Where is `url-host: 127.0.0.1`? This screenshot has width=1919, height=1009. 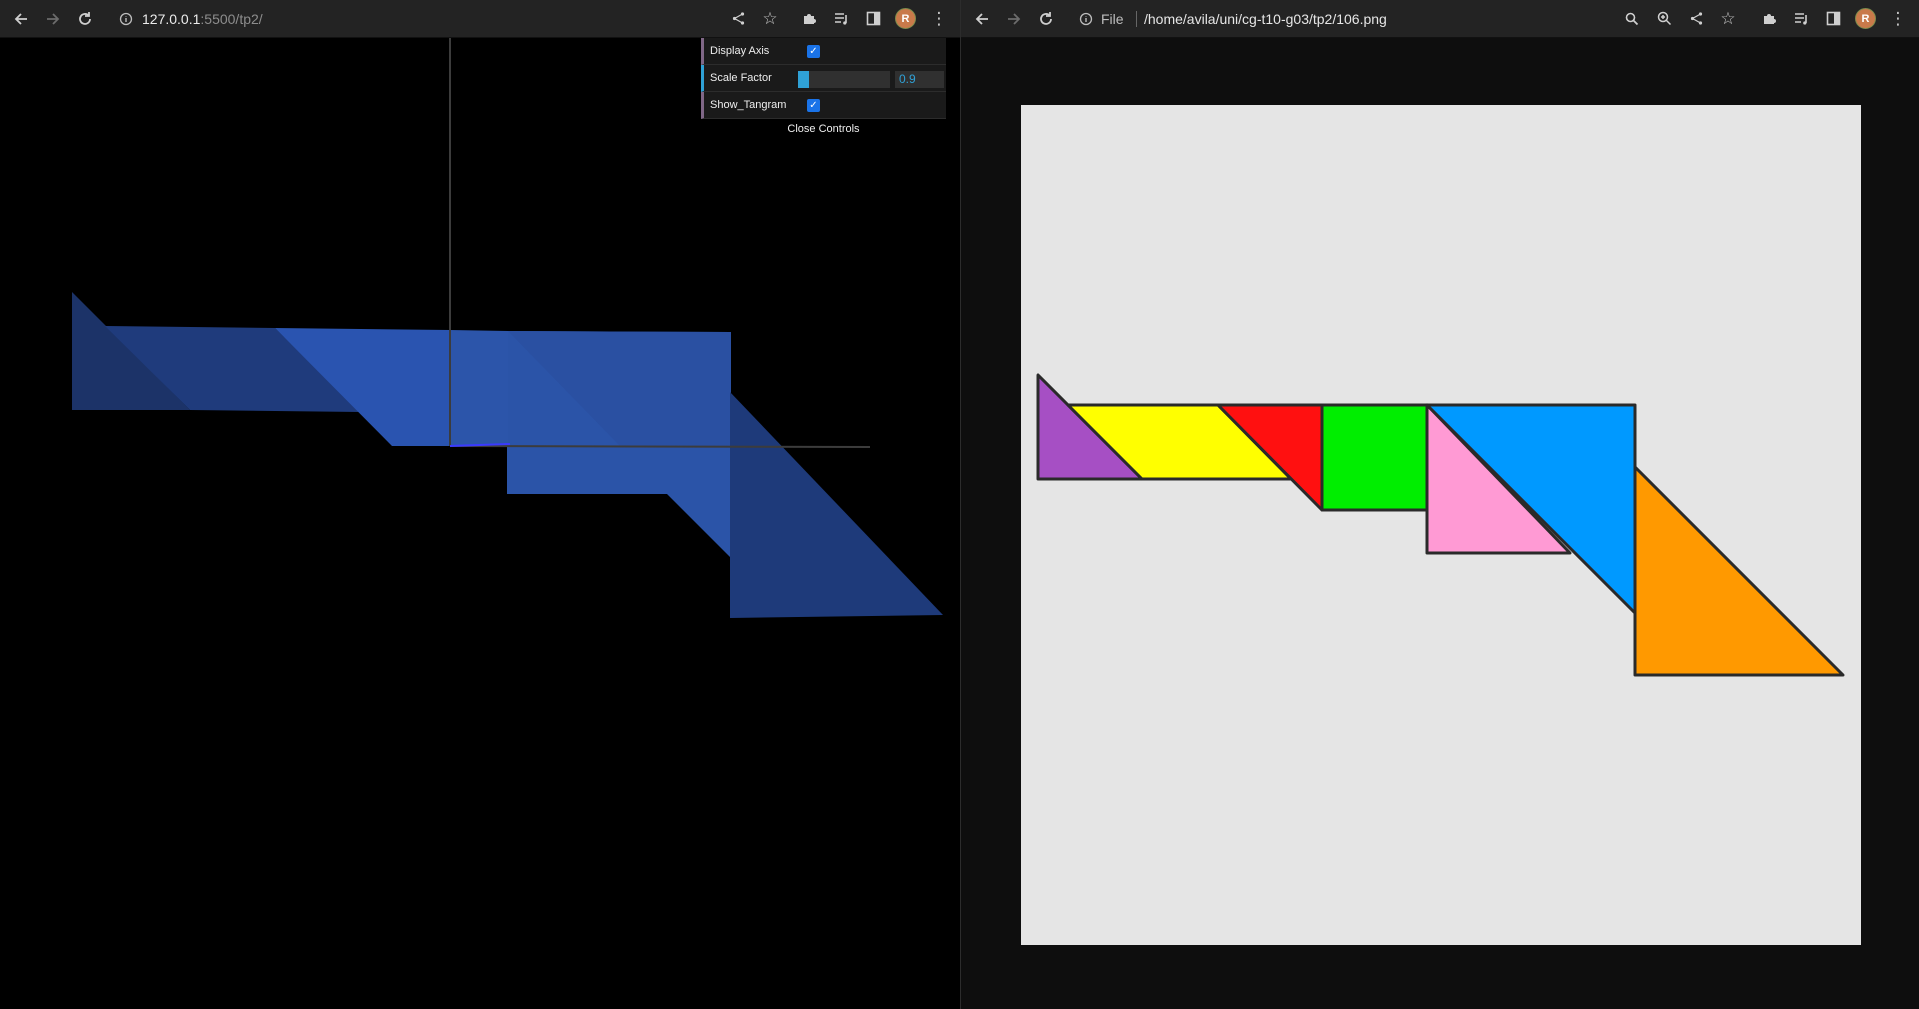
url-host: 127.0.0.1 is located at coordinates (171, 18).